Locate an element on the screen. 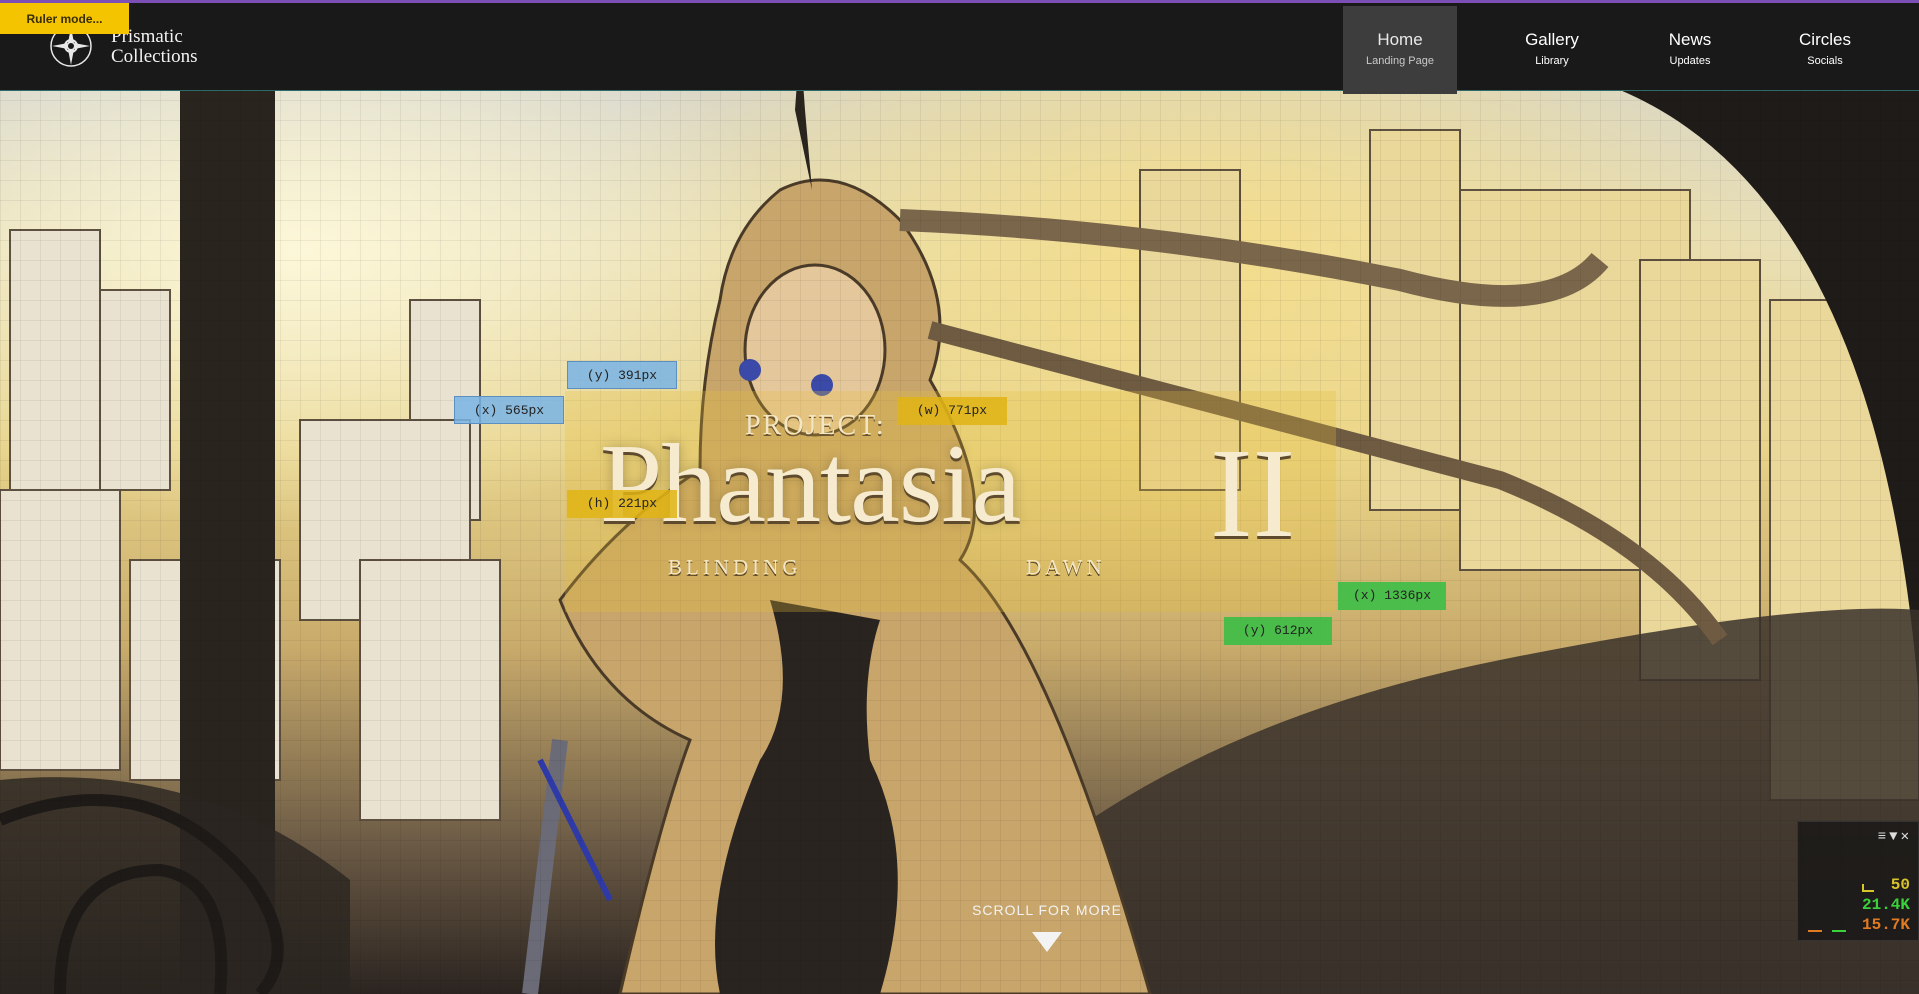  stat-secondary-value: 21.4K is located at coordinates (1885, 905).